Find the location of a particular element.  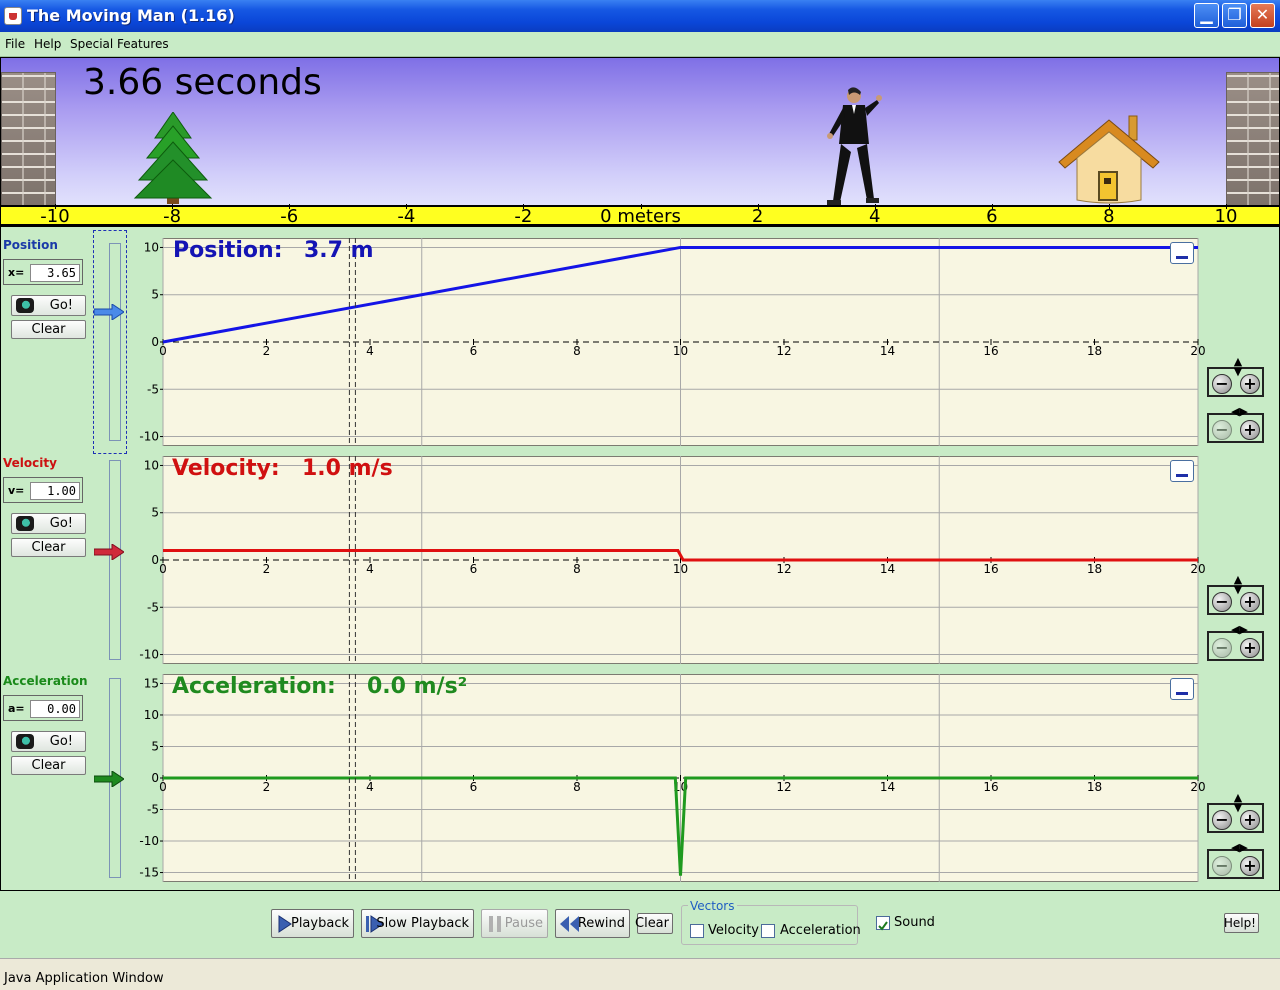

help-label: Help! is located at coordinates (1239, 923).